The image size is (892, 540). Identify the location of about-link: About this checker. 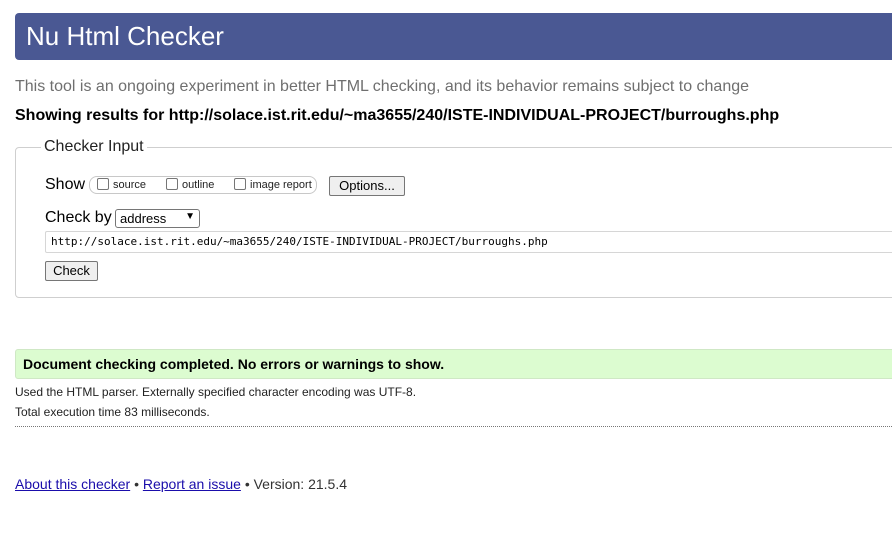
(72, 484).